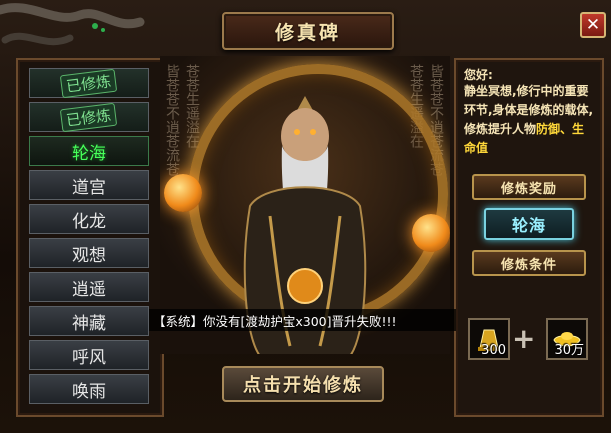 Image resolution: width=611 pixels, height=433 pixels. What do you see at coordinates (524, 129) in the screenshot?
I see `description-subject: 人物` at bounding box center [524, 129].